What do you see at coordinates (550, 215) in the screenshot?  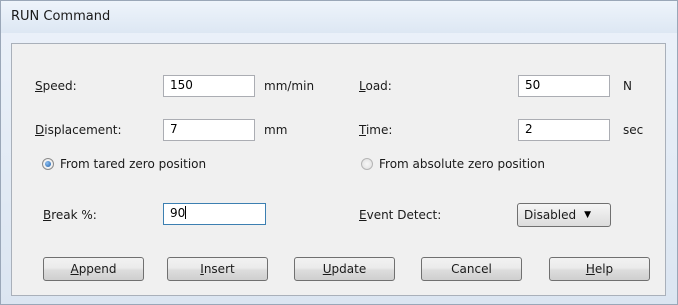 I see `event-detect-value: Disabled` at bounding box center [550, 215].